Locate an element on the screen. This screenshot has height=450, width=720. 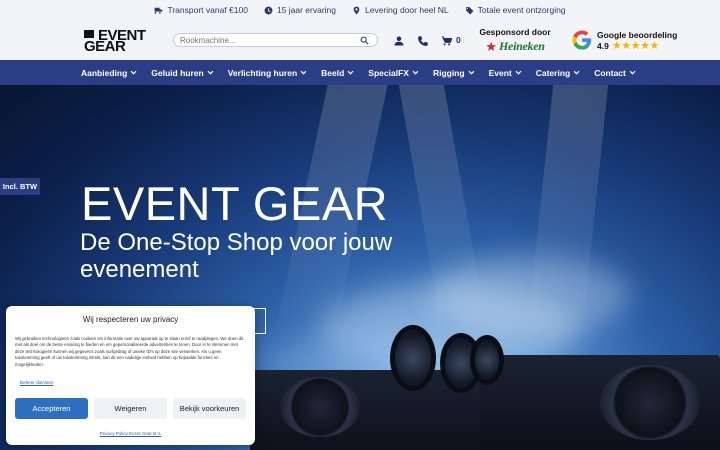
nav-item-aanbieding: Aanbieding is located at coordinates (109, 73).